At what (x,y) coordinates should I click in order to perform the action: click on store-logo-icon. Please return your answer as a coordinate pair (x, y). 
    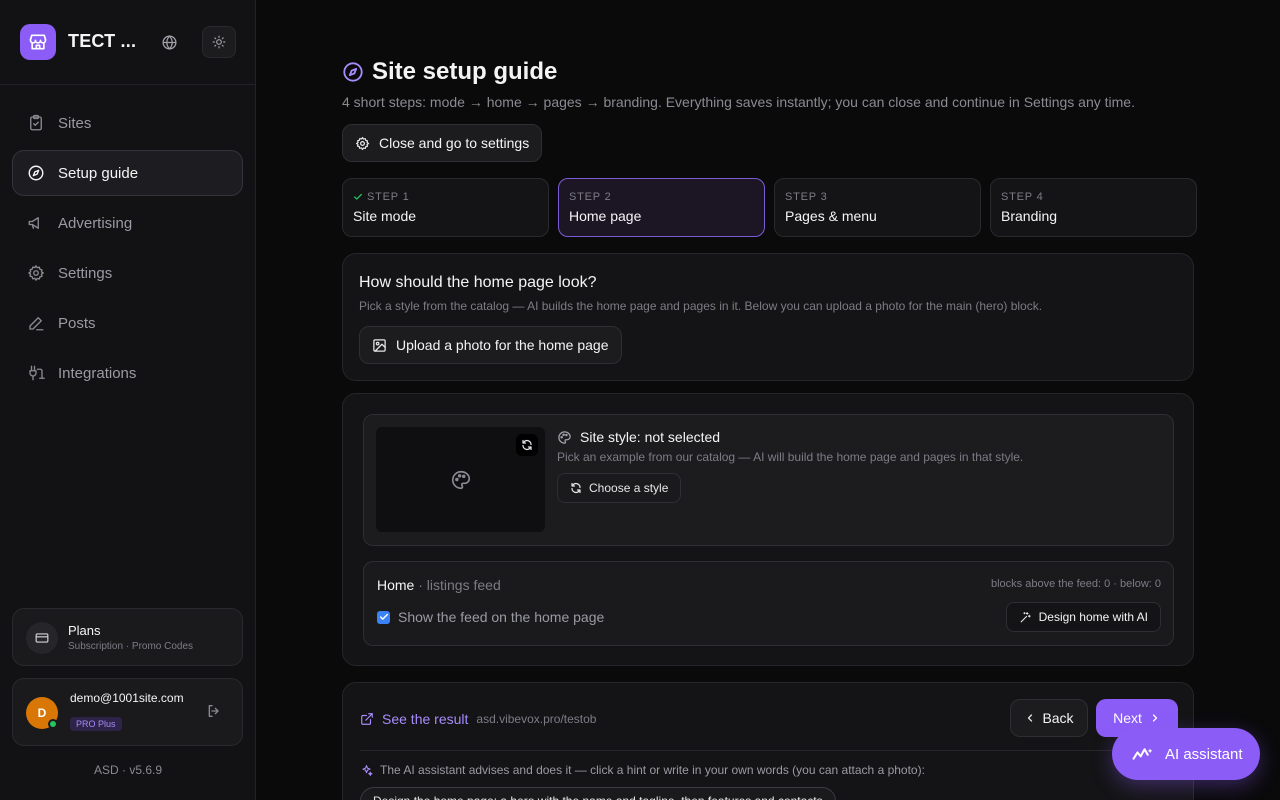
    Looking at the image, I should click on (38, 42).